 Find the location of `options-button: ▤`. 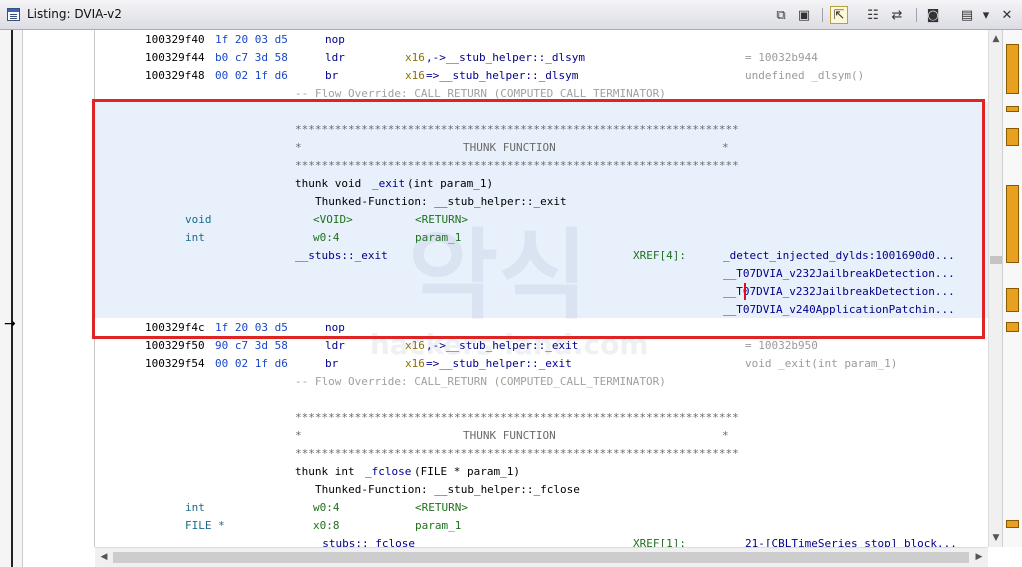

options-button: ▤ is located at coordinates (967, 15).